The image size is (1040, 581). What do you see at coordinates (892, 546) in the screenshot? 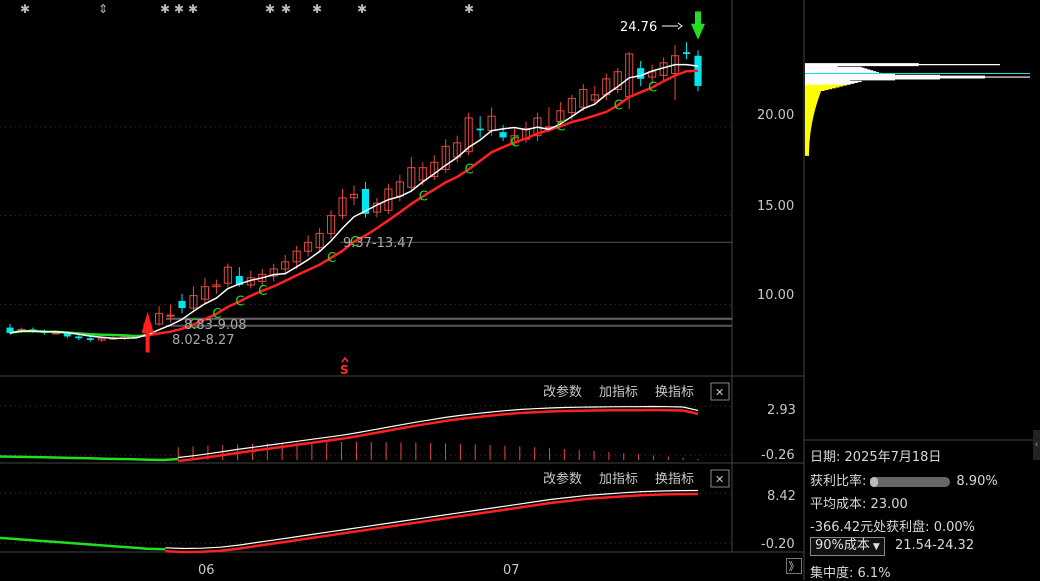
I see `cost-row: 90%成本 ▼ 21.54-24.32` at bounding box center [892, 546].